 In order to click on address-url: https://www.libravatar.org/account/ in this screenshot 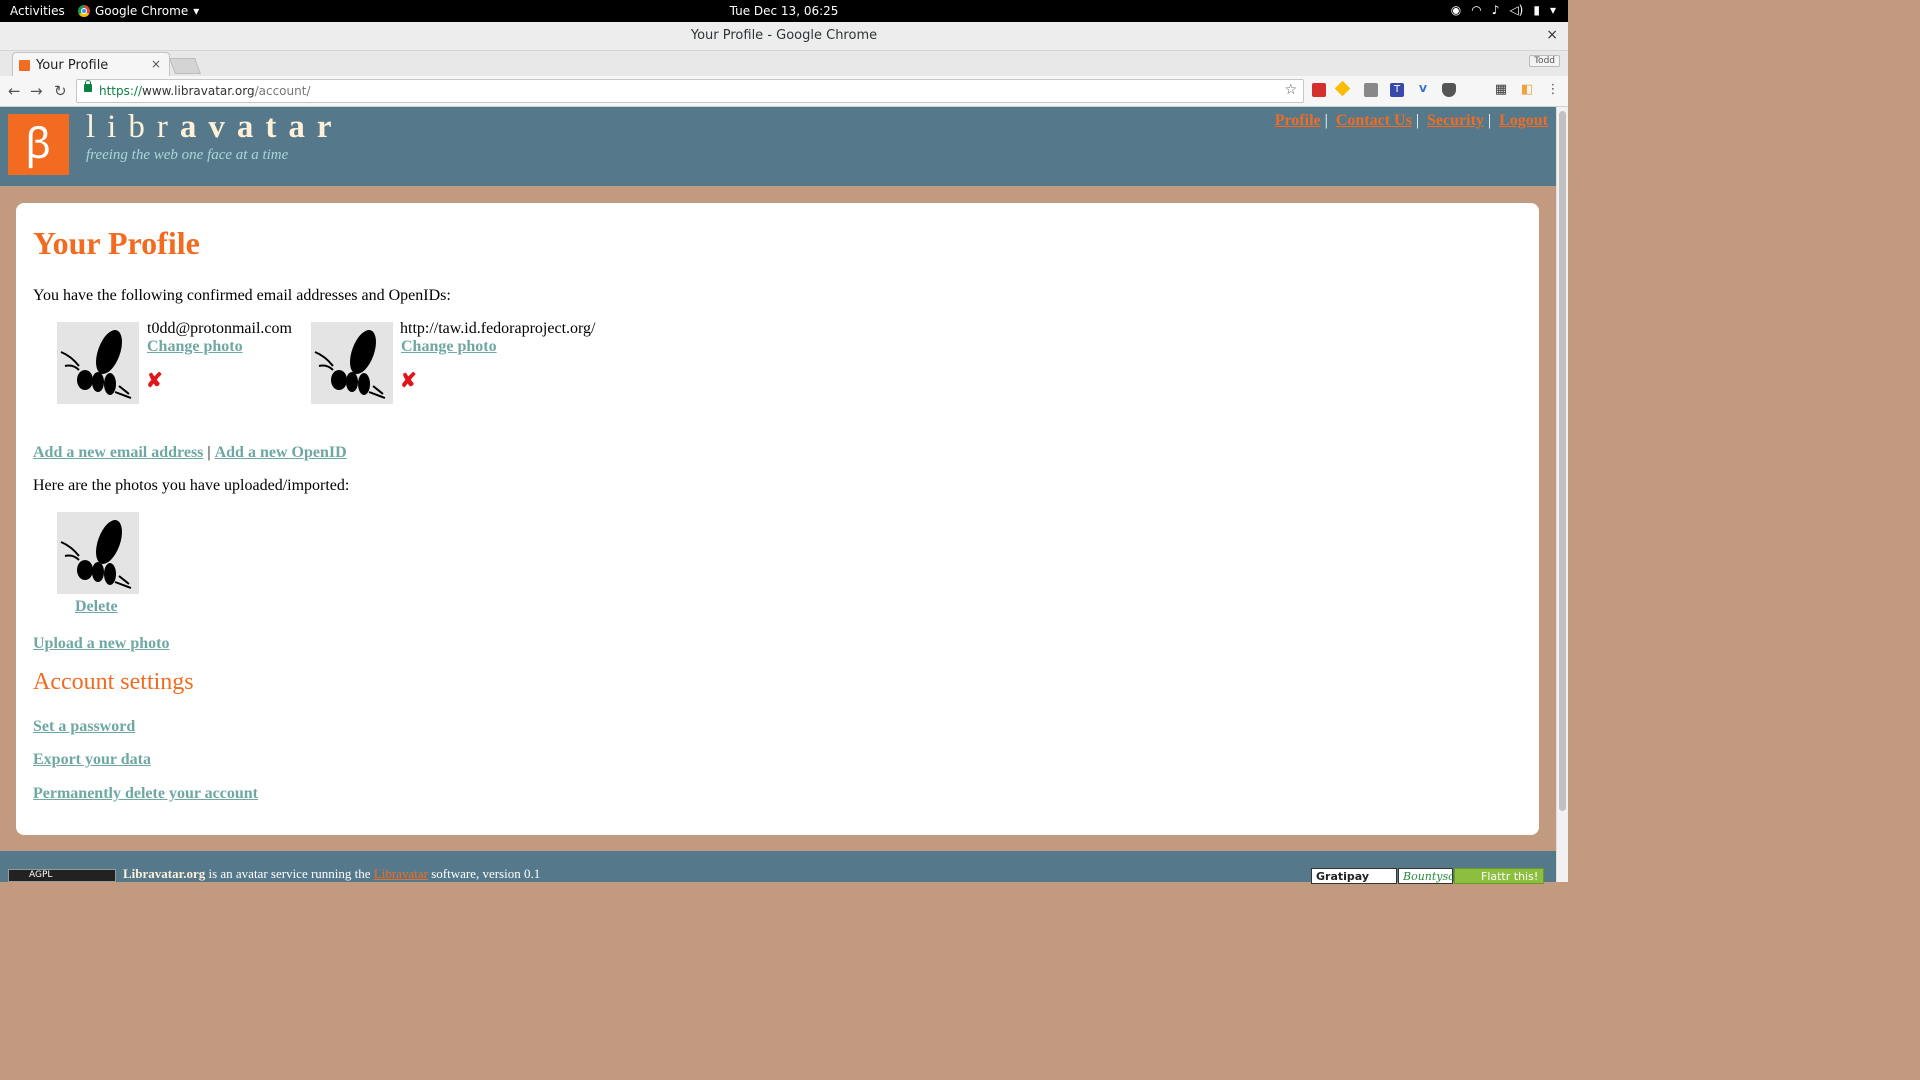, I will do `click(205, 91)`.